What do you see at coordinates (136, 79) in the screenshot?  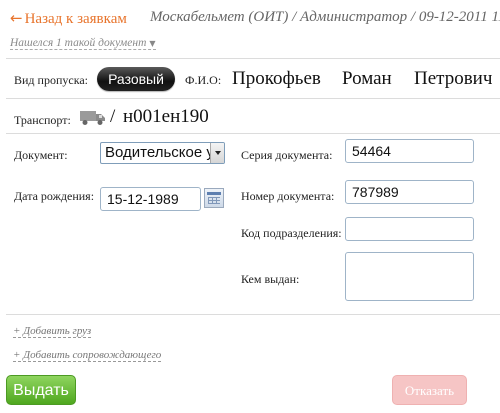 I see `pass-type-badge: Разовый` at bounding box center [136, 79].